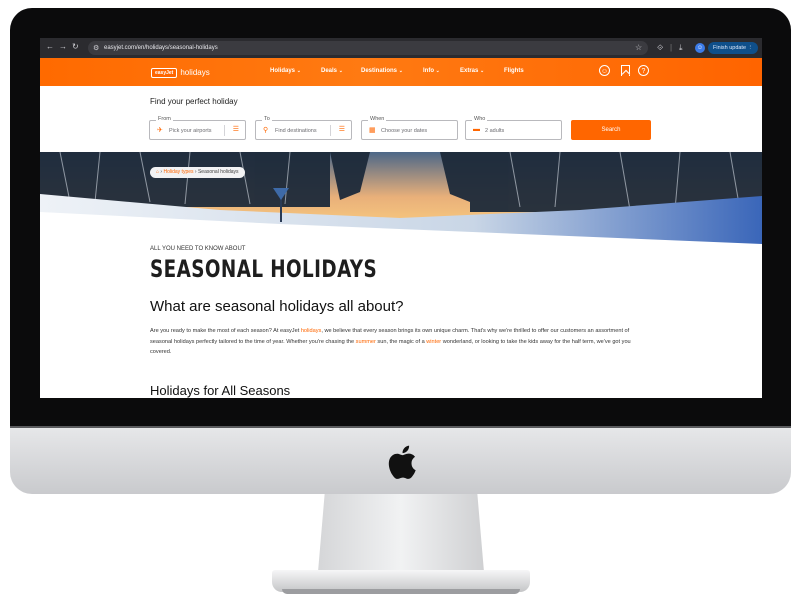 The height and width of the screenshot is (598, 800). Describe the element at coordinates (311, 331) in the screenshot. I see `holidays-link: holidays` at that location.